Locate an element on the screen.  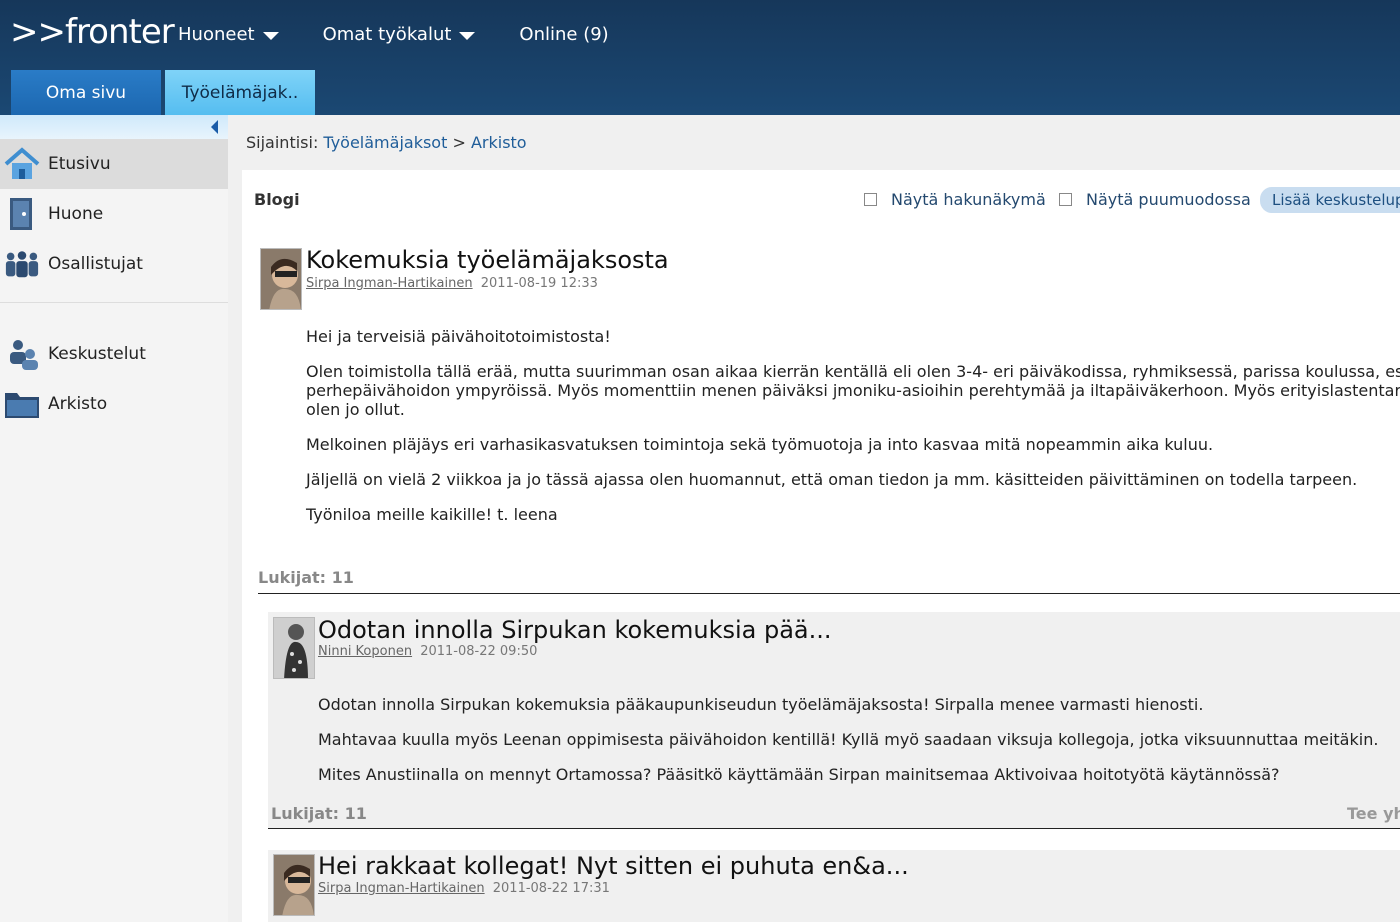
post-paragraph: Työniloa meille kaikille! t. leena is located at coordinates (432, 514).